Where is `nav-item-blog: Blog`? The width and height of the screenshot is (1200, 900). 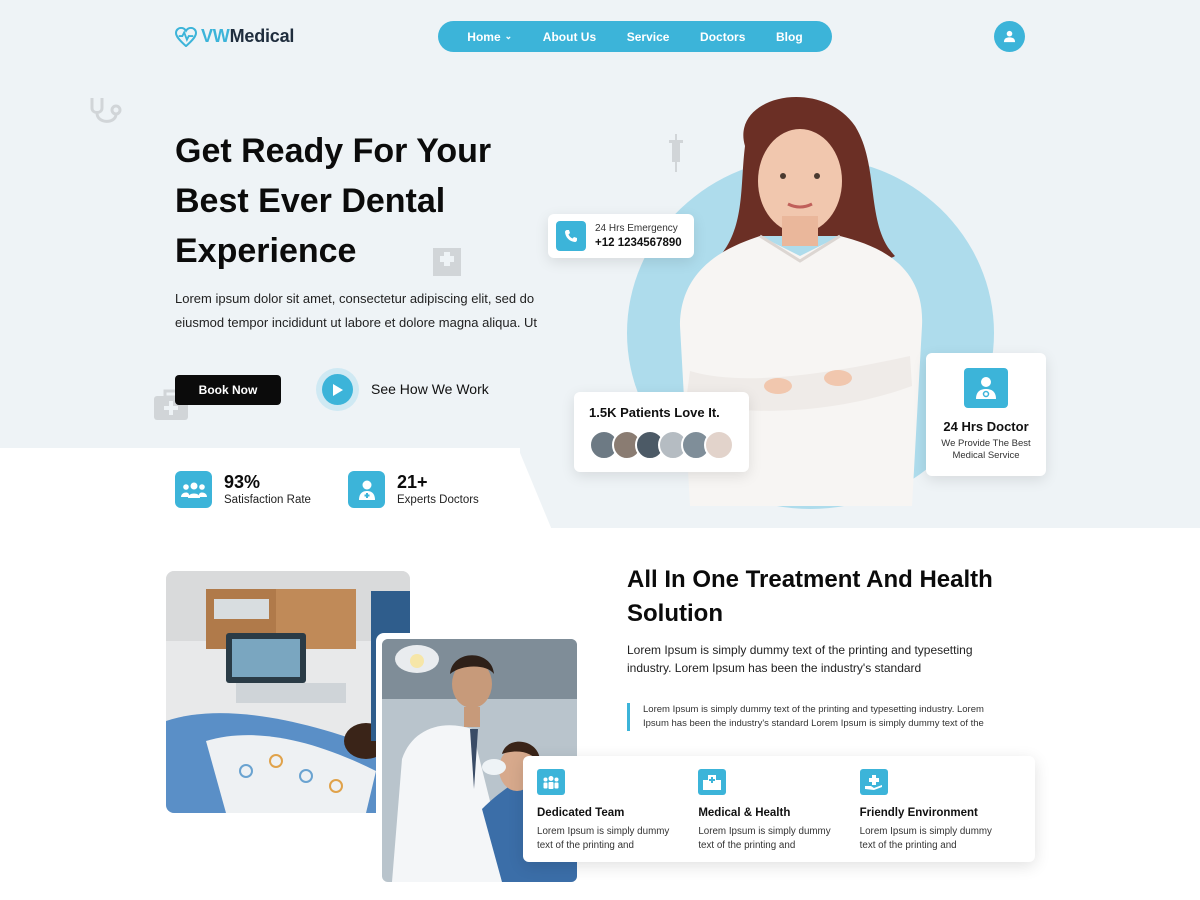 nav-item-blog: Blog is located at coordinates (789, 37).